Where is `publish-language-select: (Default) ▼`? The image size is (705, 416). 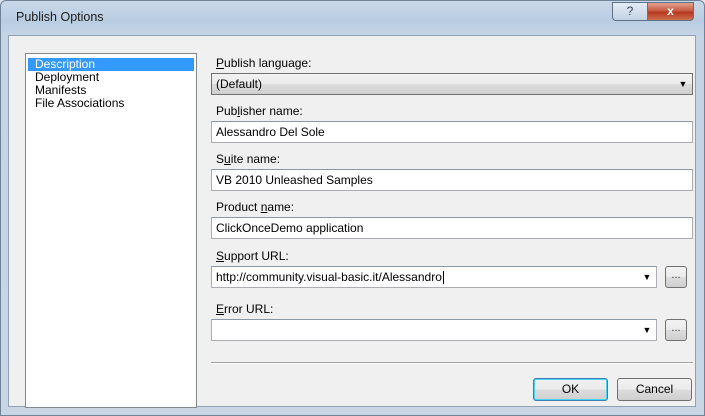 publish-language-select: (Default) ▼ is located at coordinates (452, 84).